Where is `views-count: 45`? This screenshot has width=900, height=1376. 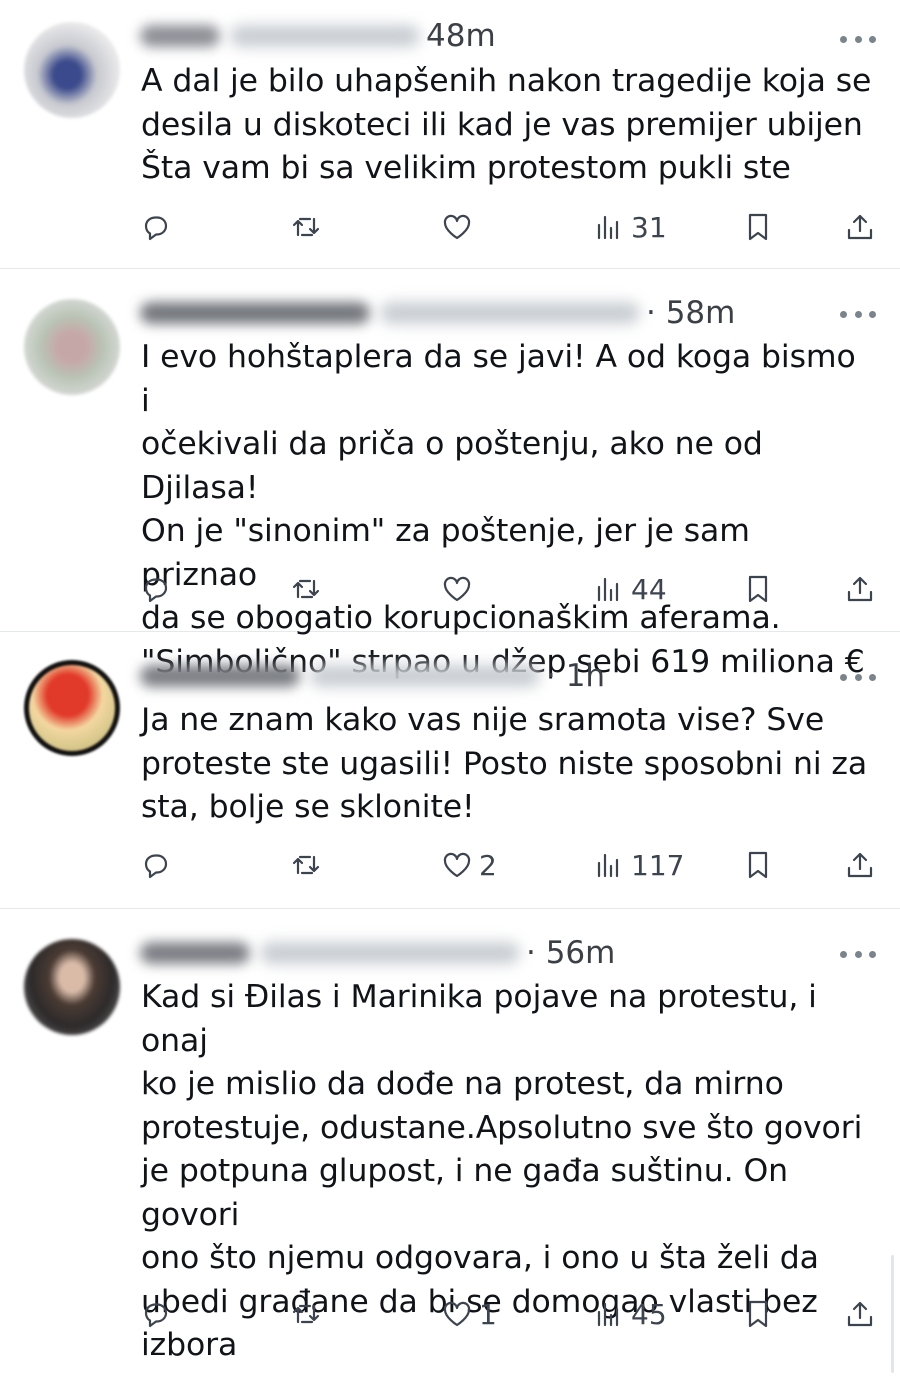 views-count: 45 is located at coordinates (649, 1314).